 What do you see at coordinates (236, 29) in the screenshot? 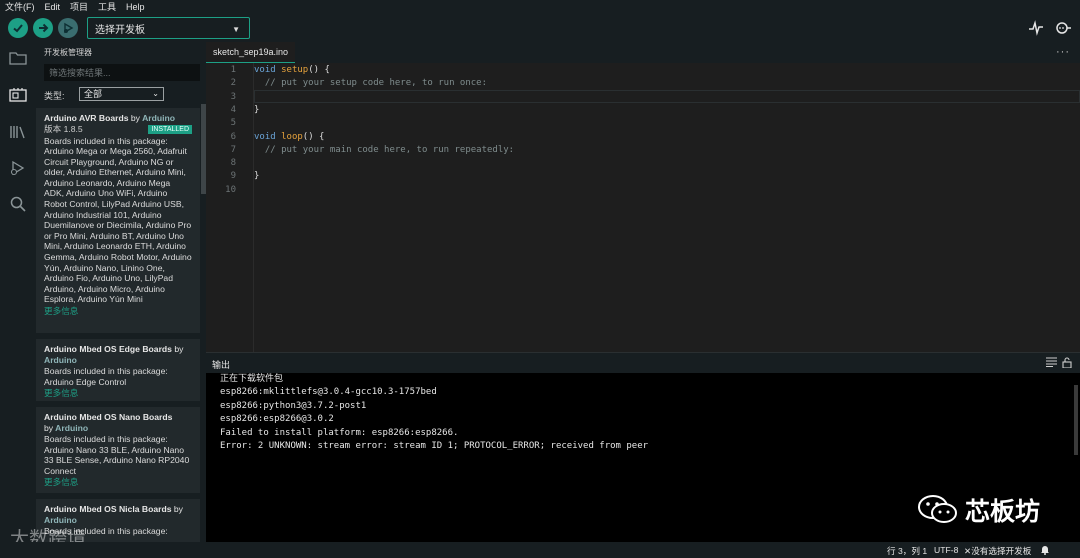
I see `chevron-down-icon: ▼` at bounding box center [236, 29].